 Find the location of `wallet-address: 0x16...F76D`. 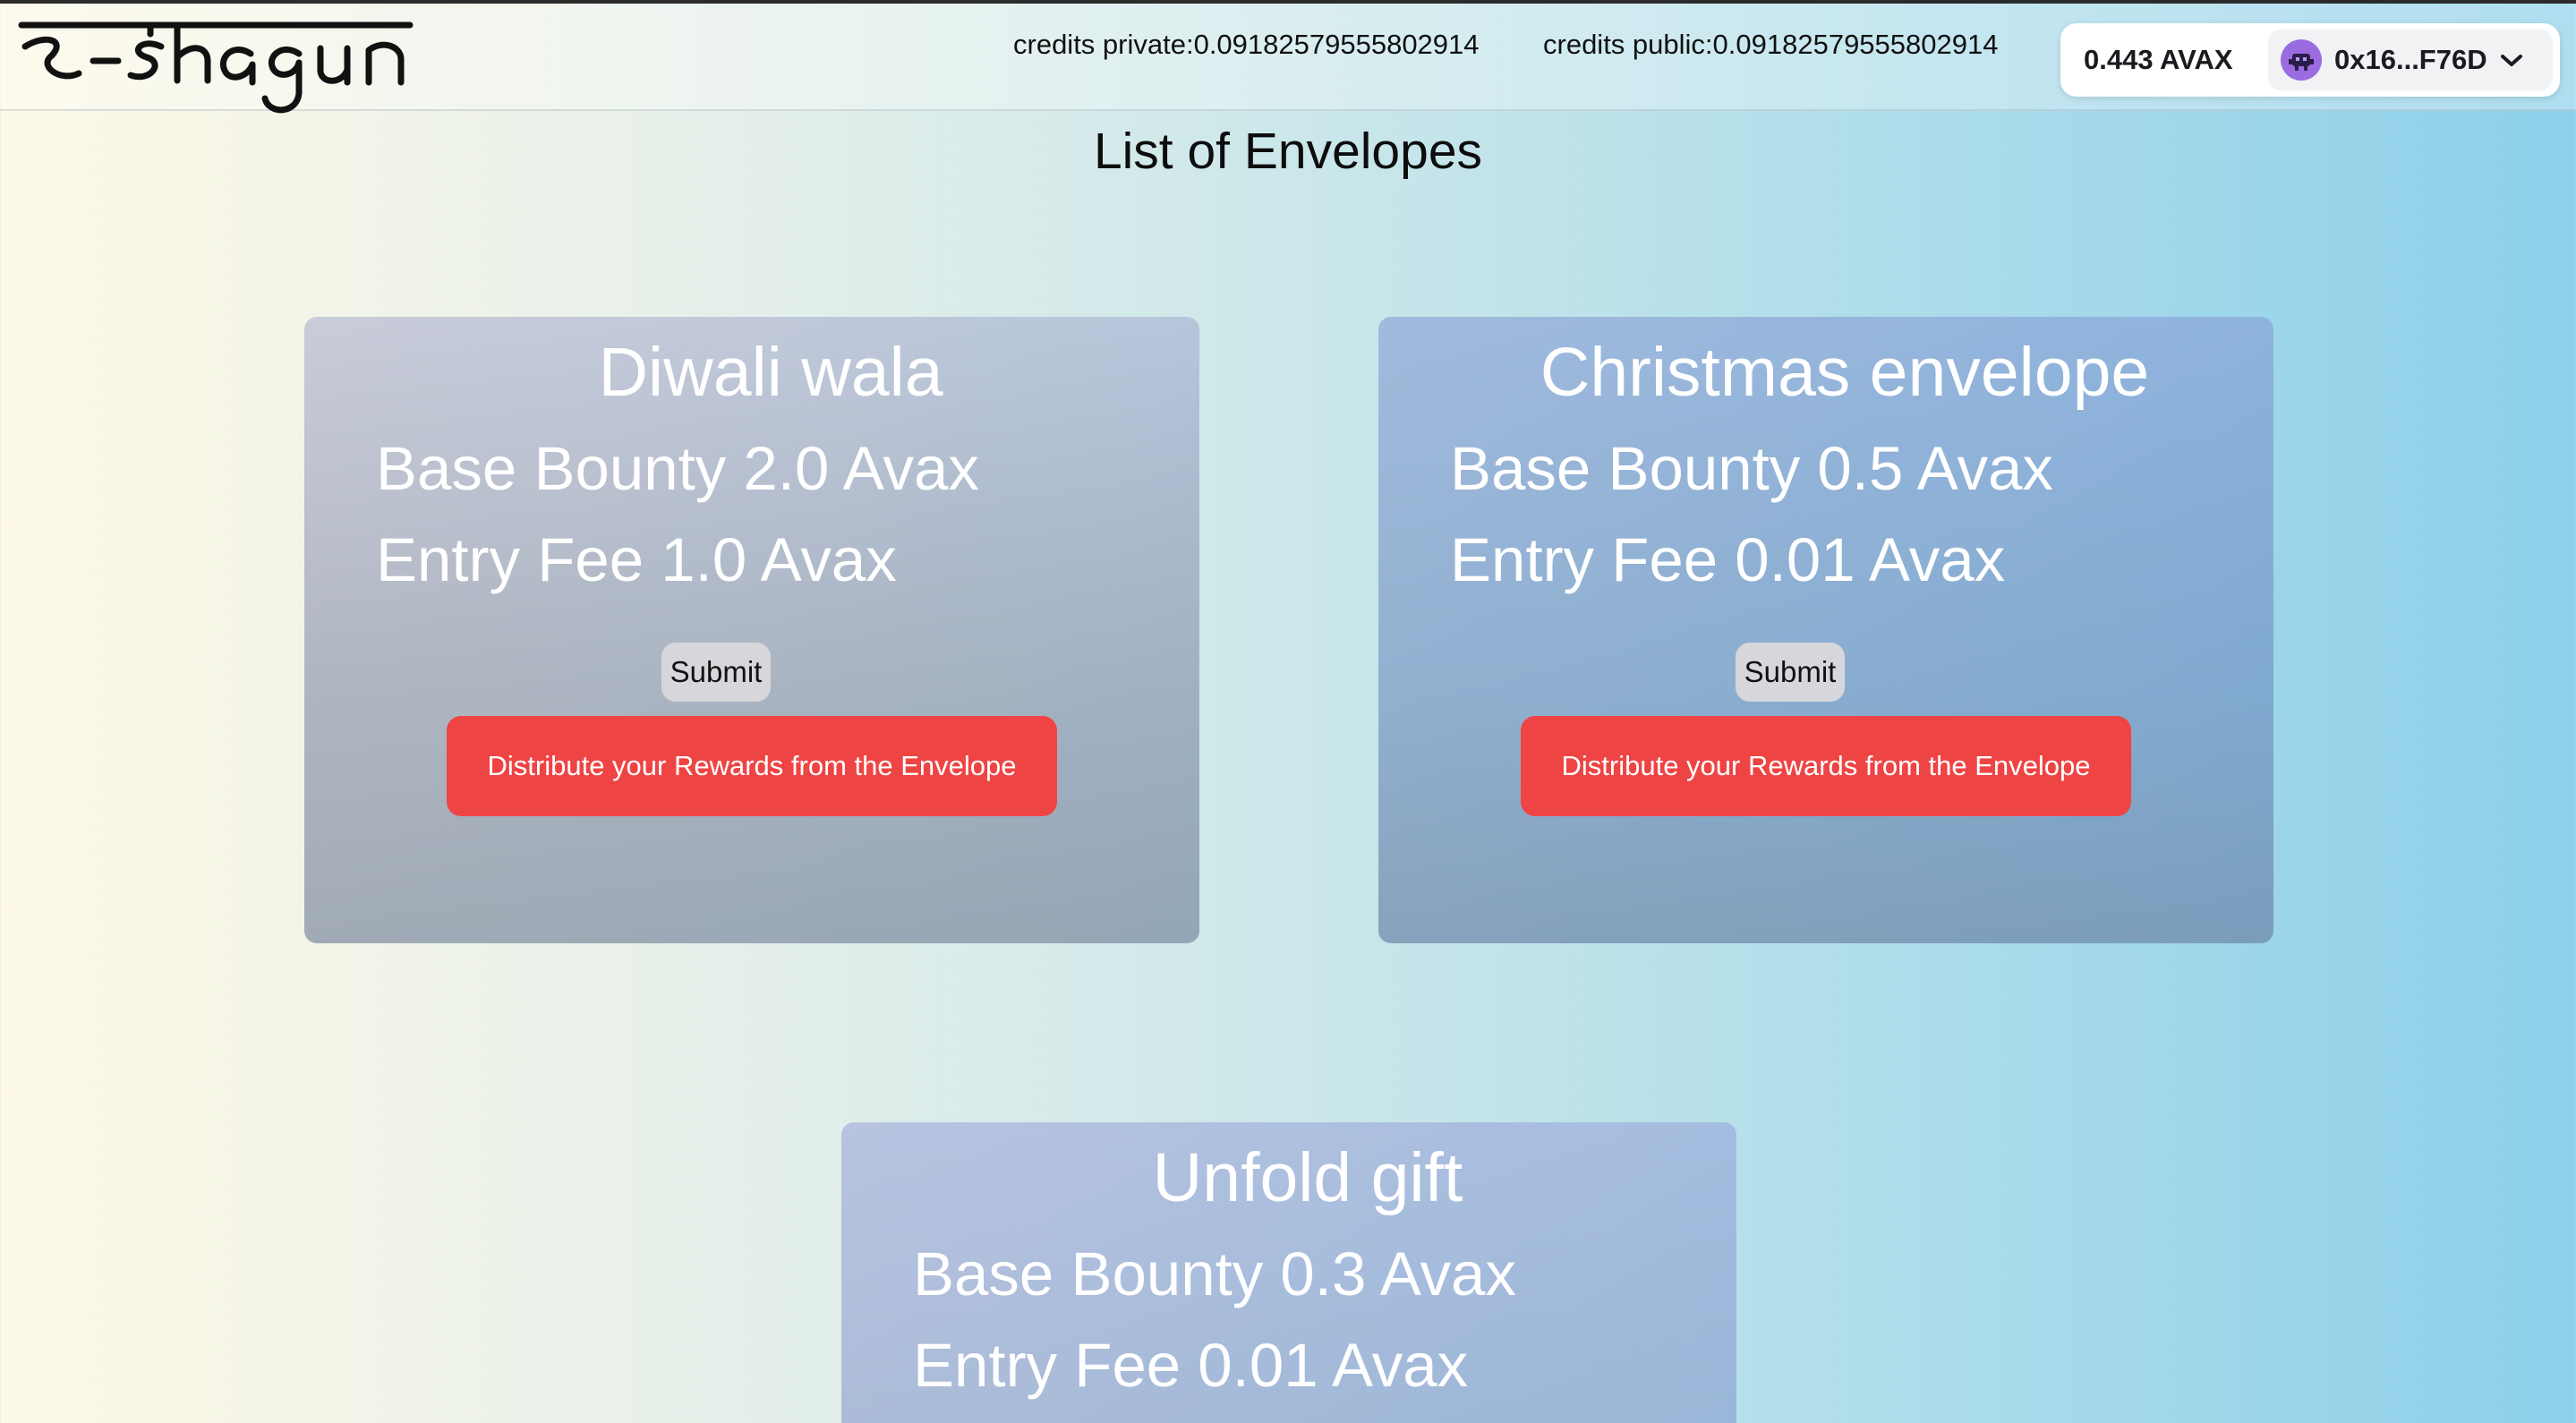

wallet-address: 0x16...F76D is located at coordinates (2410, 59).